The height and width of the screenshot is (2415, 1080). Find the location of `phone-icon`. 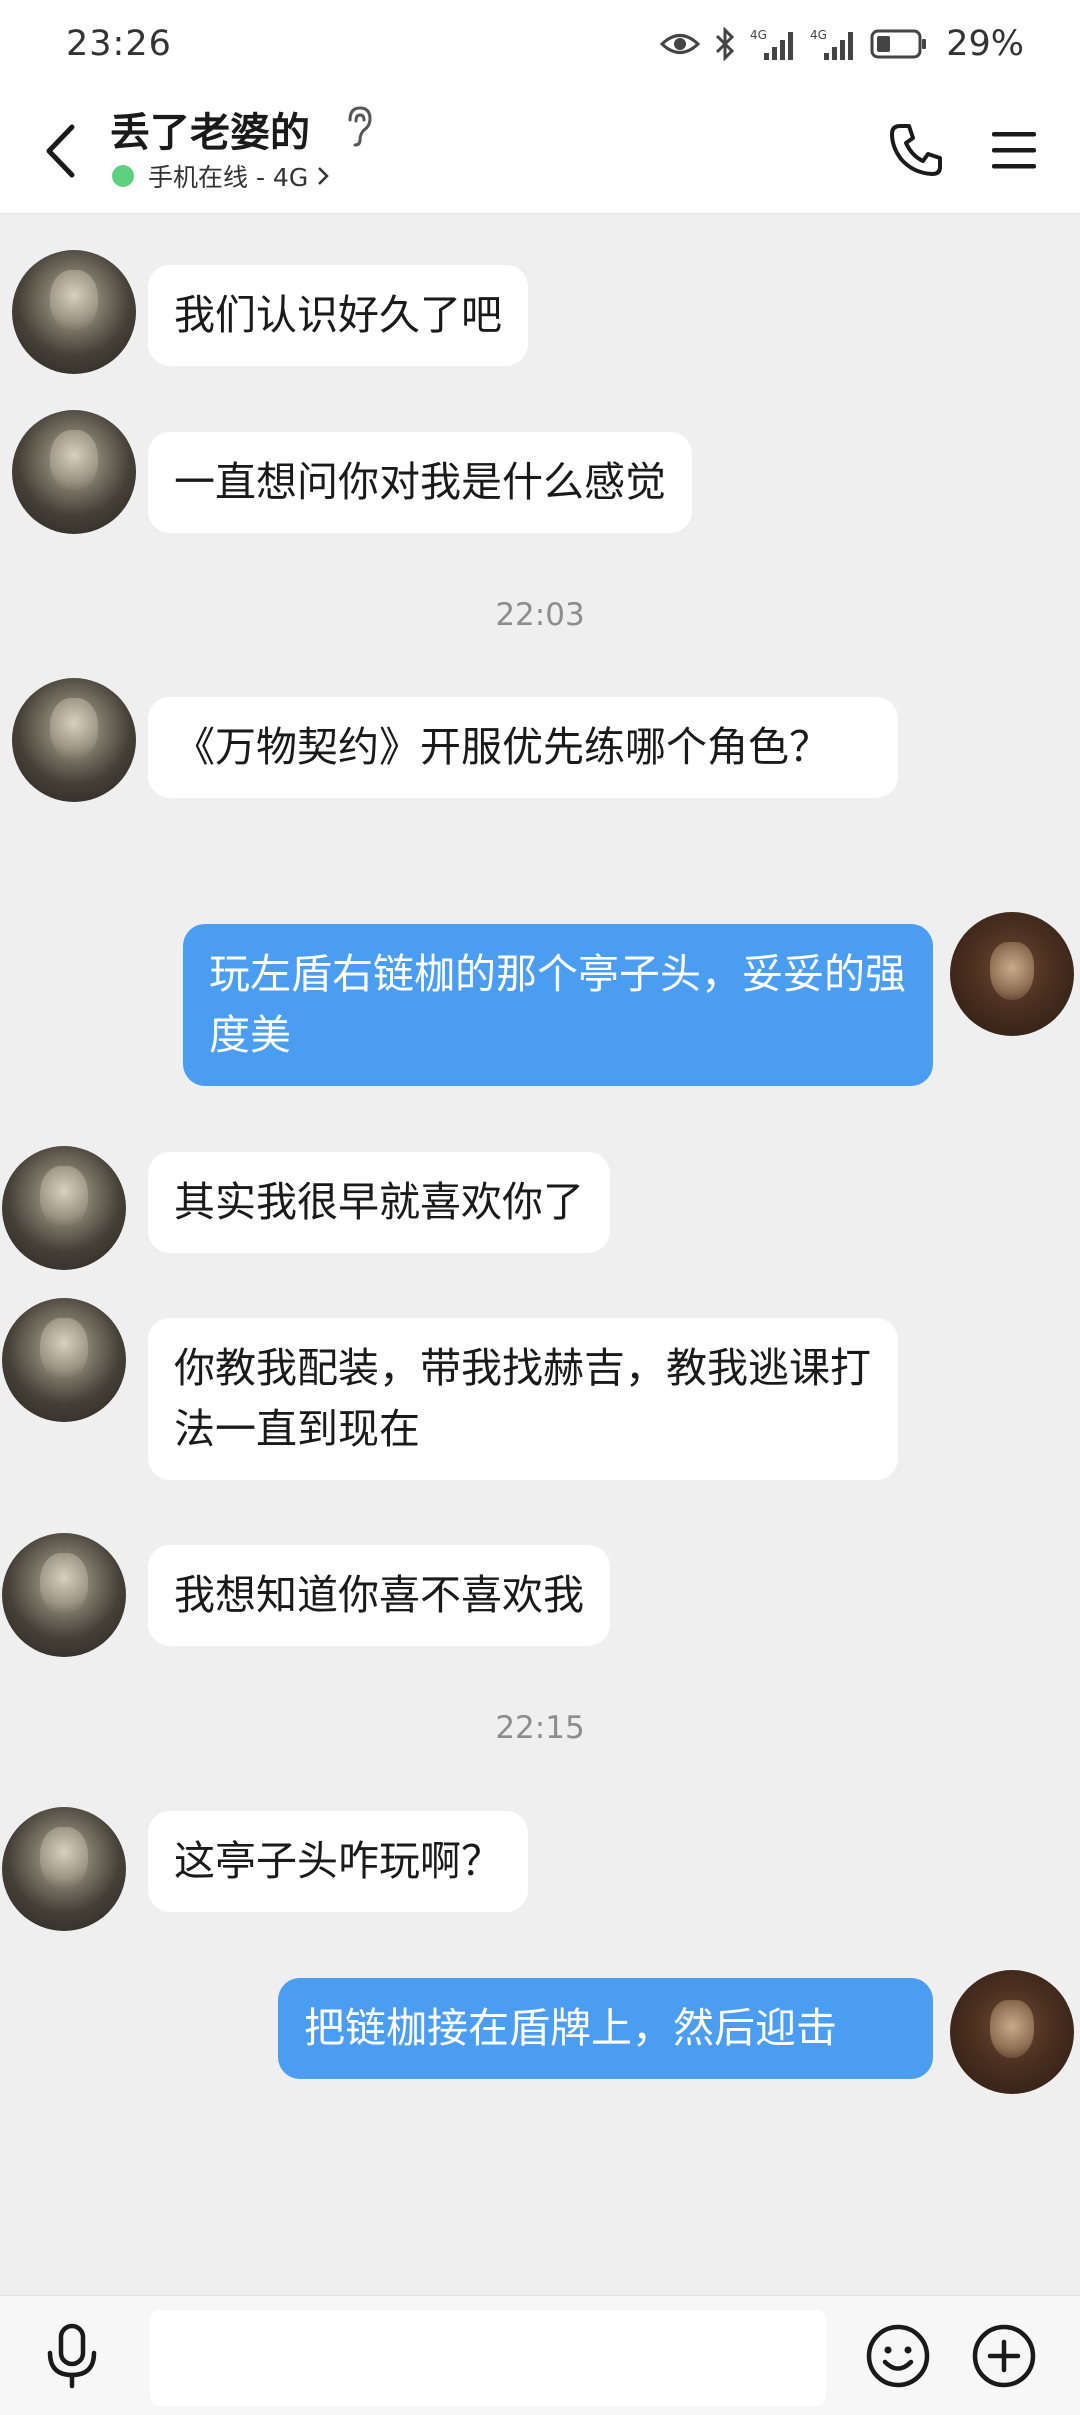

phone-icon is located at coordinates (916, 150).